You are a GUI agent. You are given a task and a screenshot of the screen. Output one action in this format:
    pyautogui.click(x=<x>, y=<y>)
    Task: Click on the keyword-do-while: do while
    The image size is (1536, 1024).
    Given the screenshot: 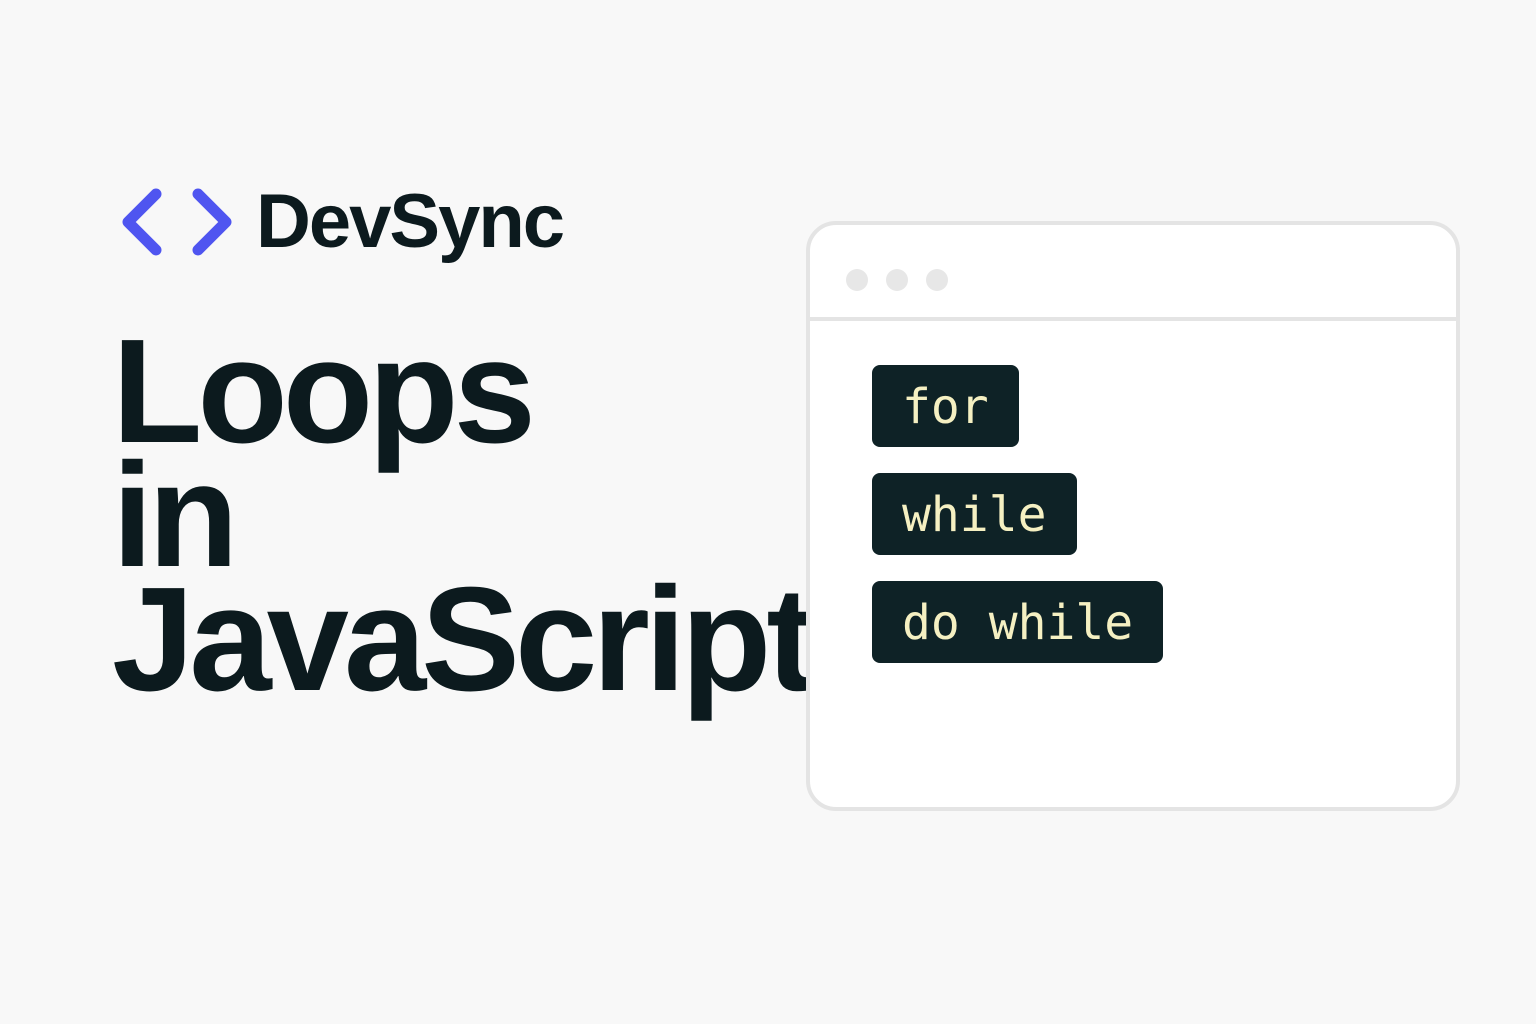 What is the action you would take?
    pyautogui.click(x=1018, y=622)
    